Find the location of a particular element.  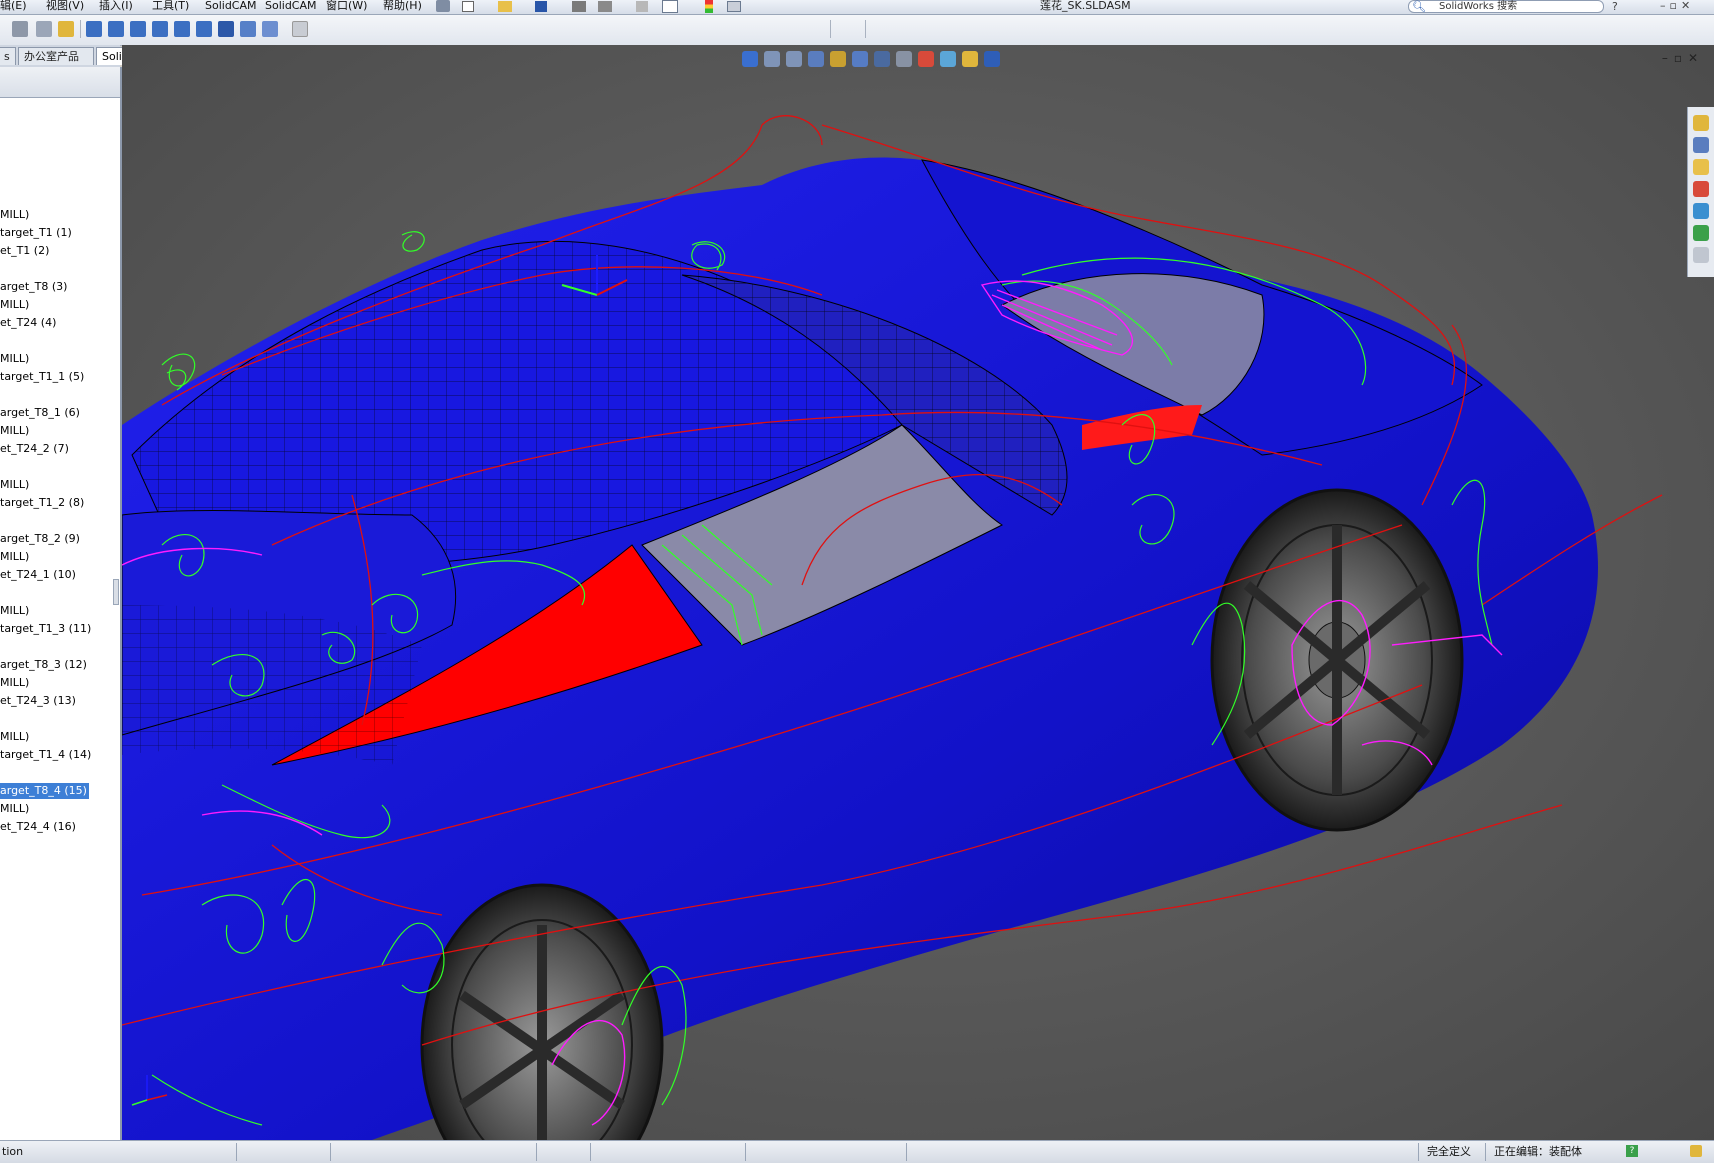

document-recovery-icon is located at coordinates (1701, 211).